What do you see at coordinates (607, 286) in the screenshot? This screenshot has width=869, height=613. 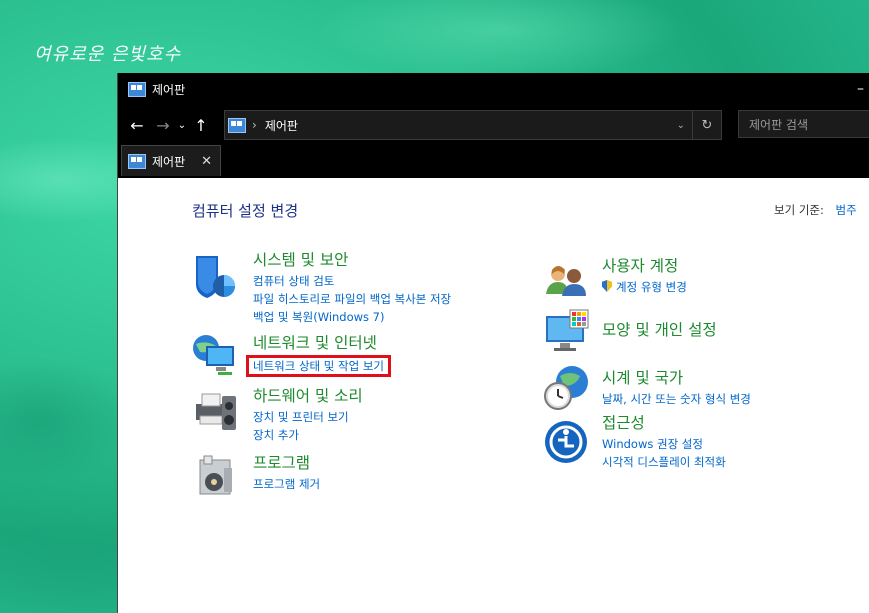 I see `uac-shield-icon` at bounding box center [607, 286].